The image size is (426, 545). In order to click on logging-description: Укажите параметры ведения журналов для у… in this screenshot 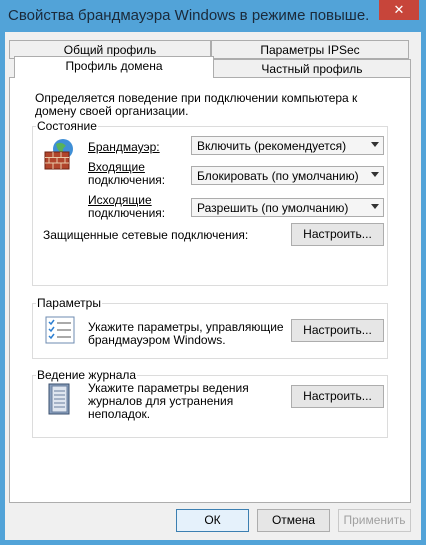, I will do `click(168, 401)`.